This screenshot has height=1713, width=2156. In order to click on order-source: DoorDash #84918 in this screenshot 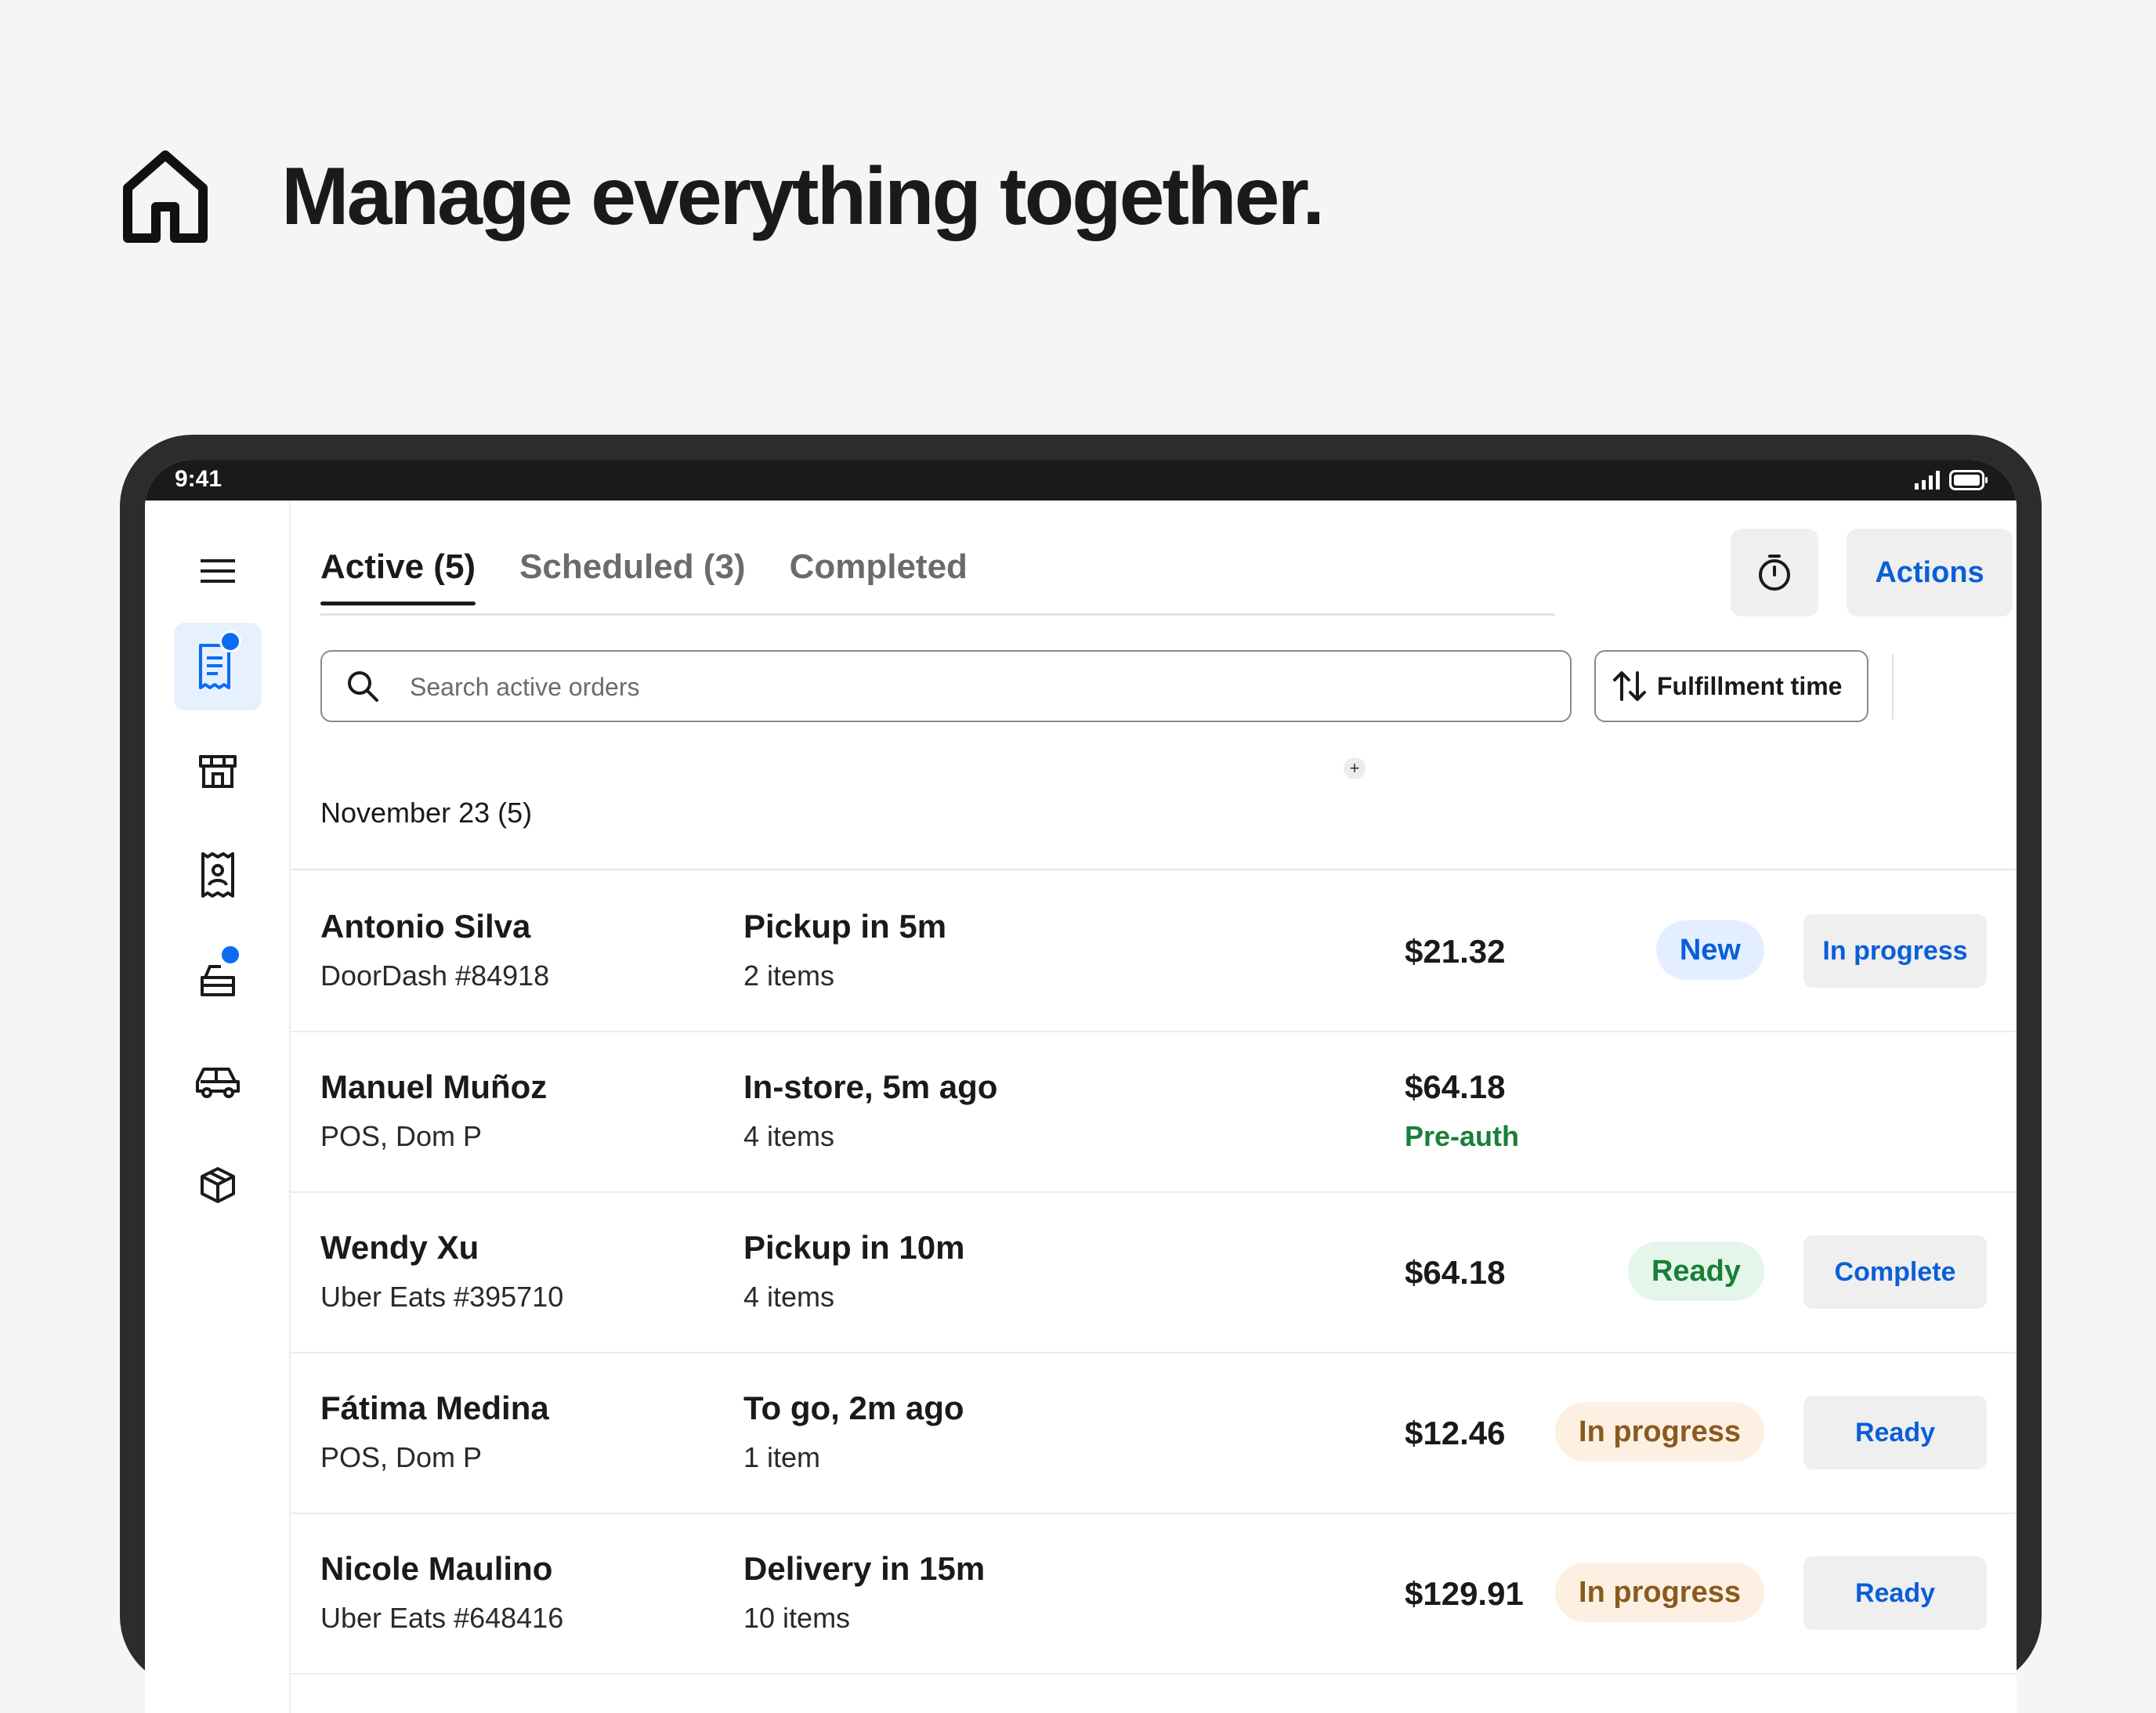, I will do `click(435, 975)`.